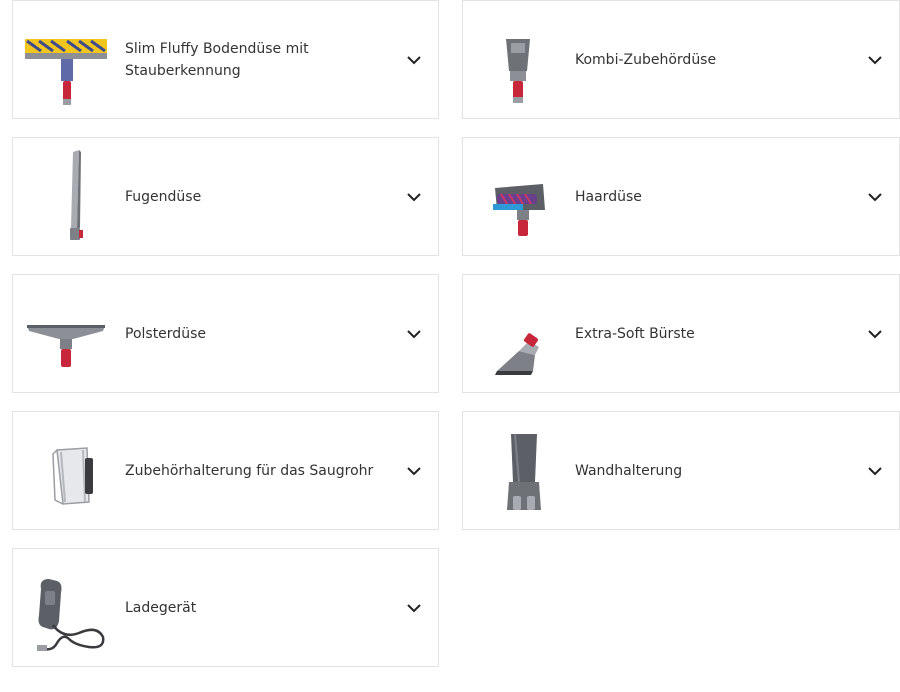 The width and height of the screenshot is (900, 692). What do you see at coordinates (161, 607) in the screenshot?
I see `accessory-label: Ladegerät` at bounding box center [161, 607].